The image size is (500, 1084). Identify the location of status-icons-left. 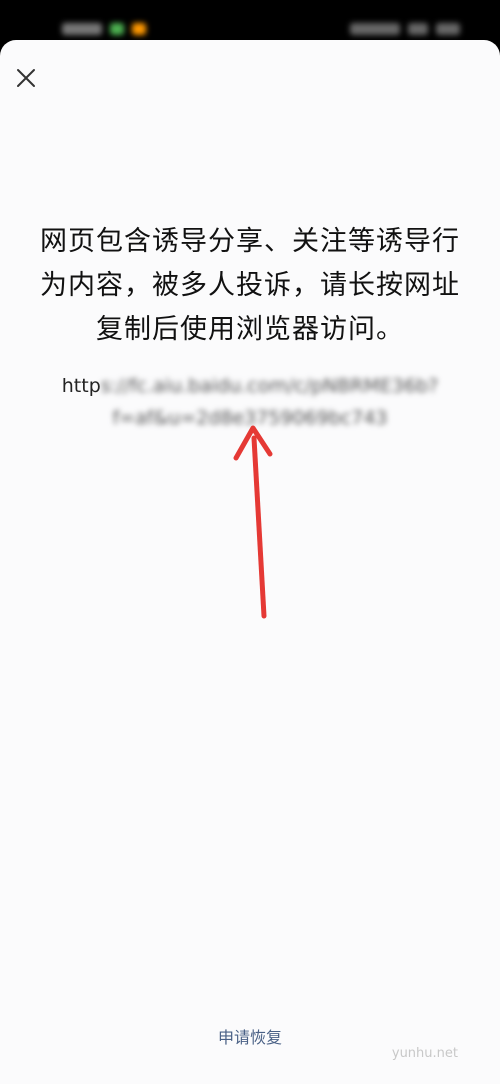
(127, 29).